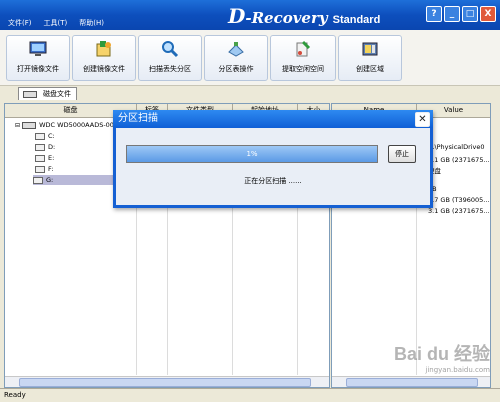  Describe the element at coordinates (402, 154) in the screenshot. I see `stop-button: 停止` at that location.